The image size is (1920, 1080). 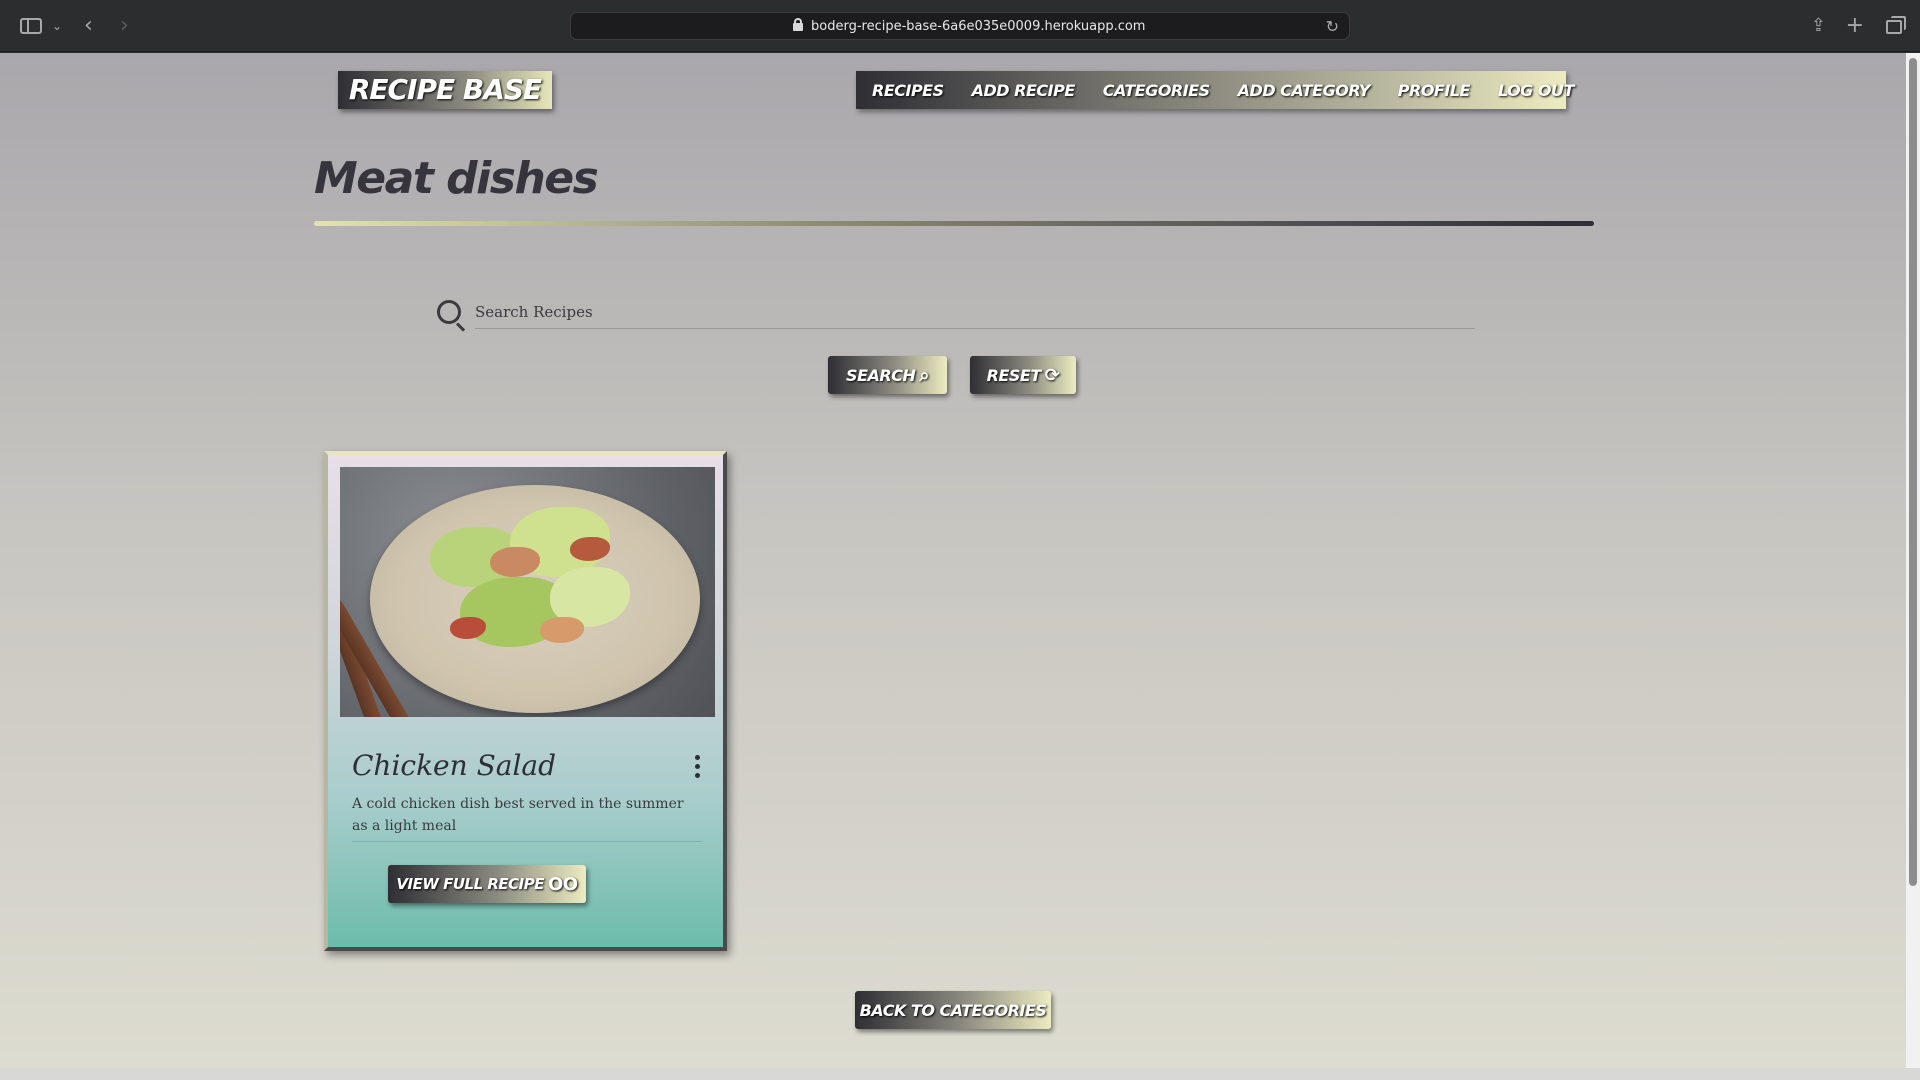 I want to click on search-icon: ⌕, so click(x=924, y=375).